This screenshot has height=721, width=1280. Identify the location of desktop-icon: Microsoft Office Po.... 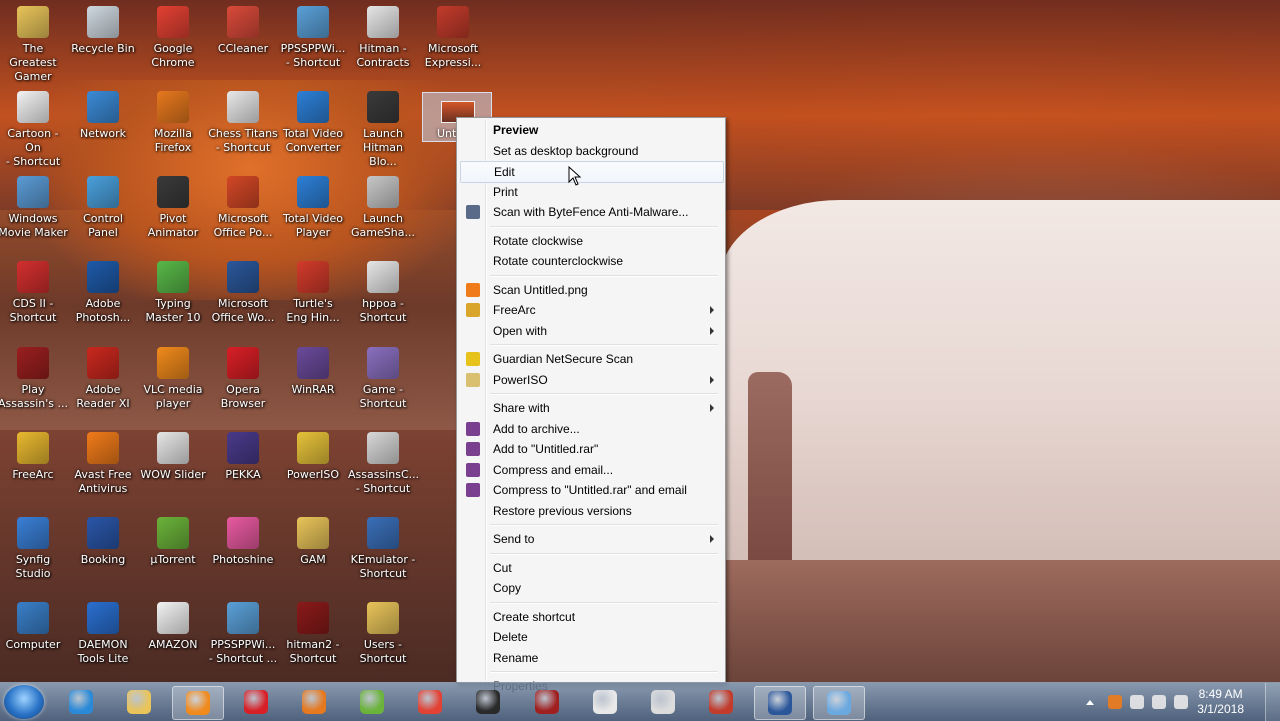
(243, 210).